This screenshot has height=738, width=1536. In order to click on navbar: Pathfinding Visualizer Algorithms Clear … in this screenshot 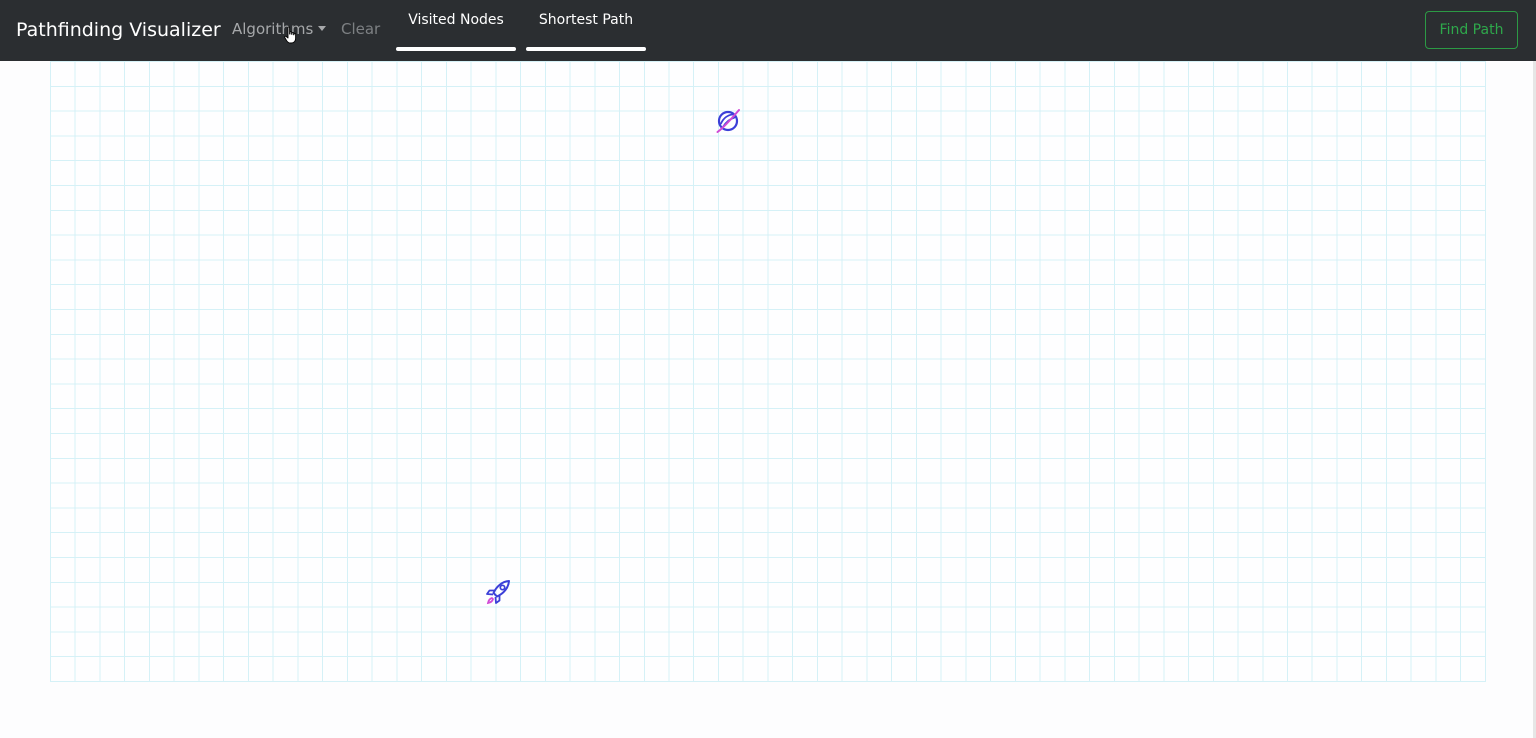, I will do `click(768, 30)`.